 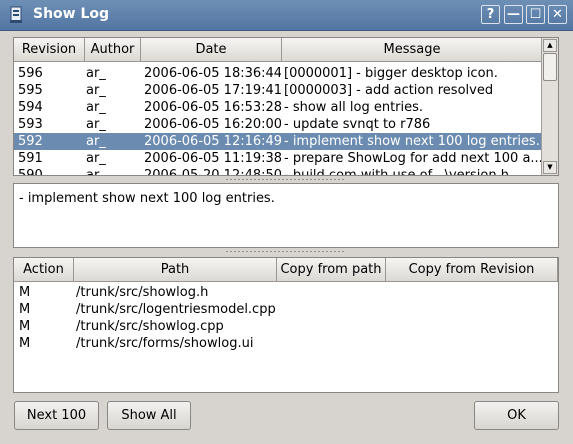 What do you see at coordinates (49, 50) in the screenshot?
I see `col-revision: Revision` at bounding box center [49, 50].